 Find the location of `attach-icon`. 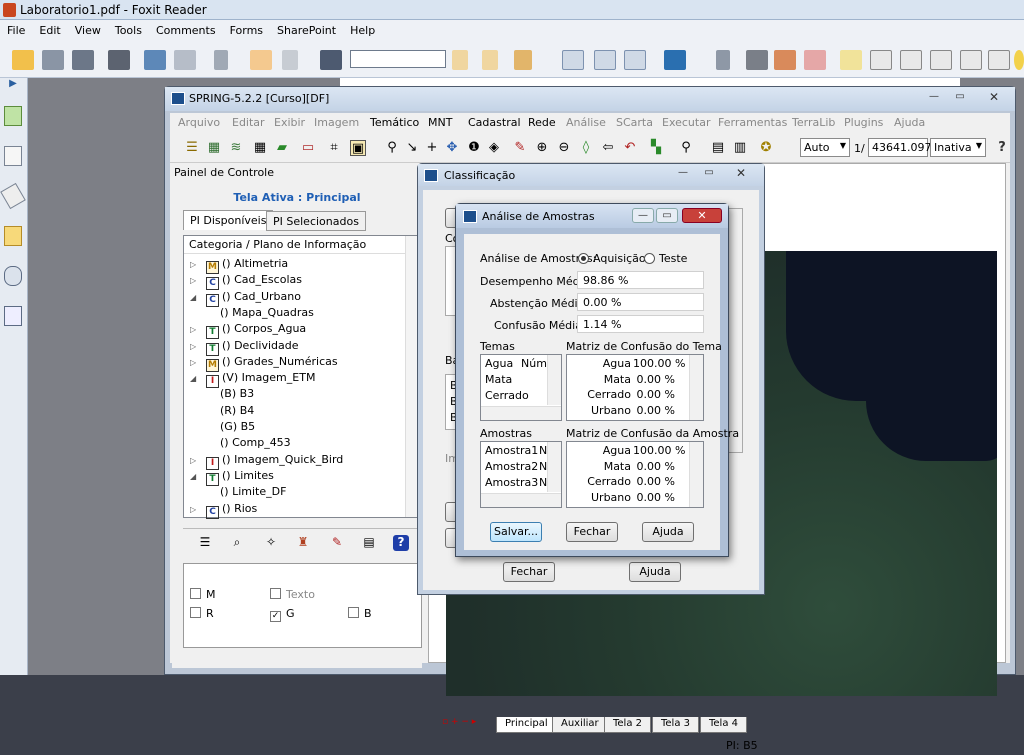

attach-icon is located at coordinates (723, 60).